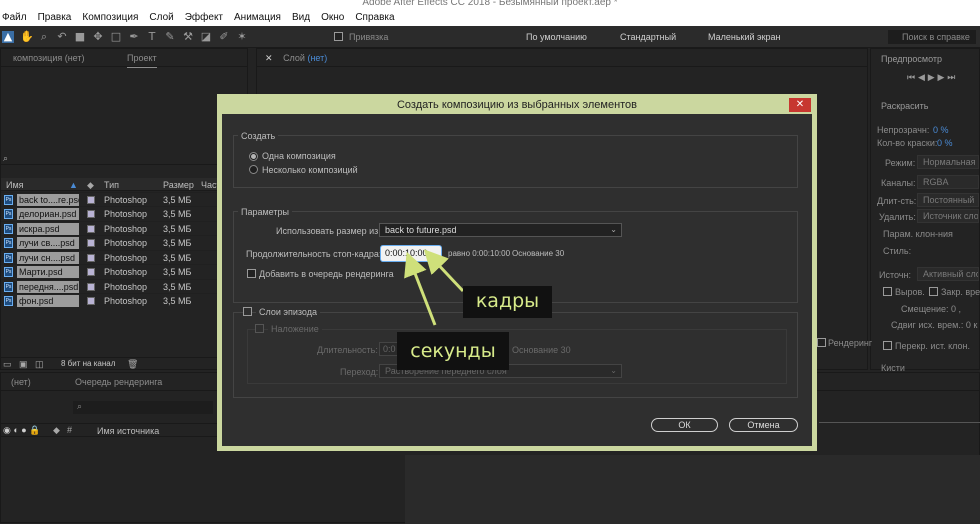 Image resolution: width=980 pixels, height=524 pixels. I want to click on annotation-arrows, so click(434, 287).